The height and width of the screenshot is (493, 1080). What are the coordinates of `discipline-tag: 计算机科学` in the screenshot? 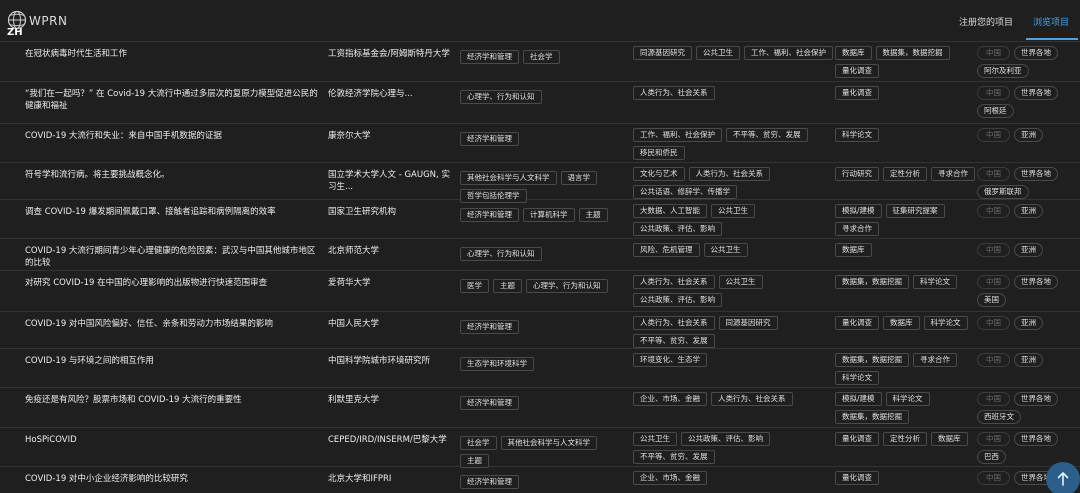 It's located at (549, 215).